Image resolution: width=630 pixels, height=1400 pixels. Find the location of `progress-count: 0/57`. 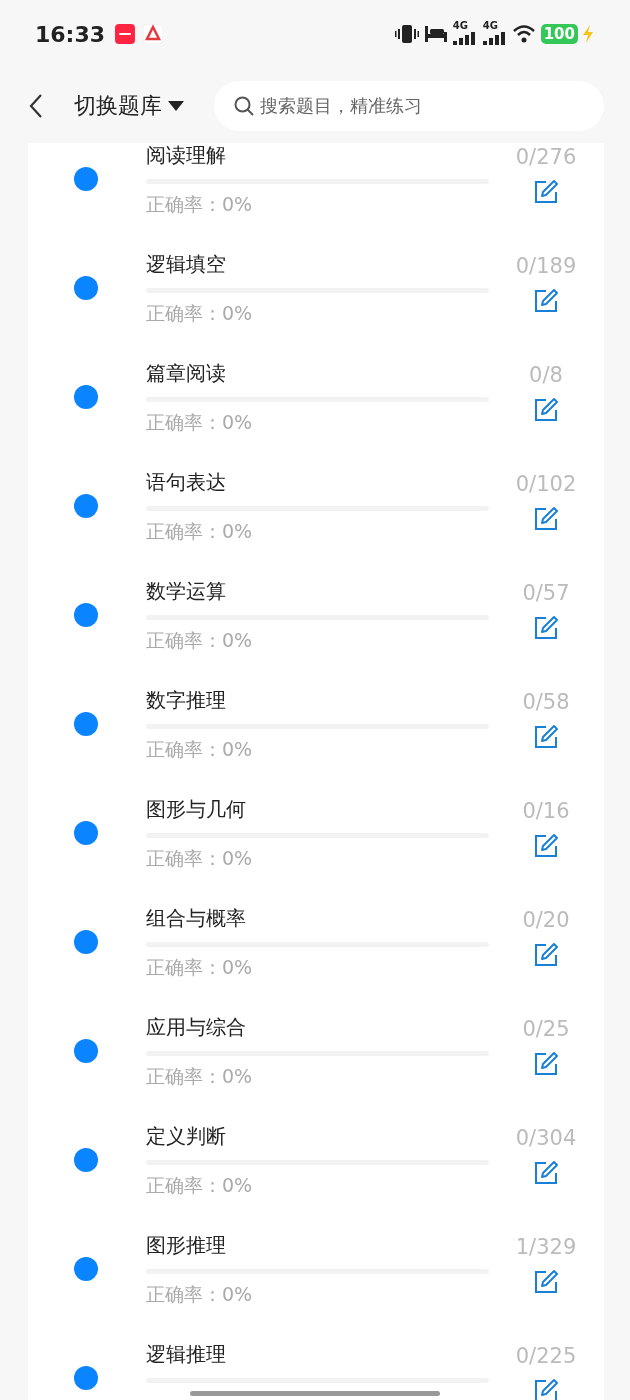

progress-count: 0/57 is located at coordinates (546, 593).